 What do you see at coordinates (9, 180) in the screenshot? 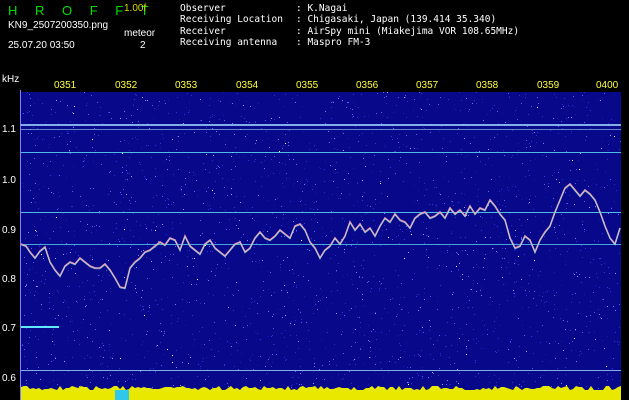
I see `freq-tick: 1.0` at bounding box center [9, 180].